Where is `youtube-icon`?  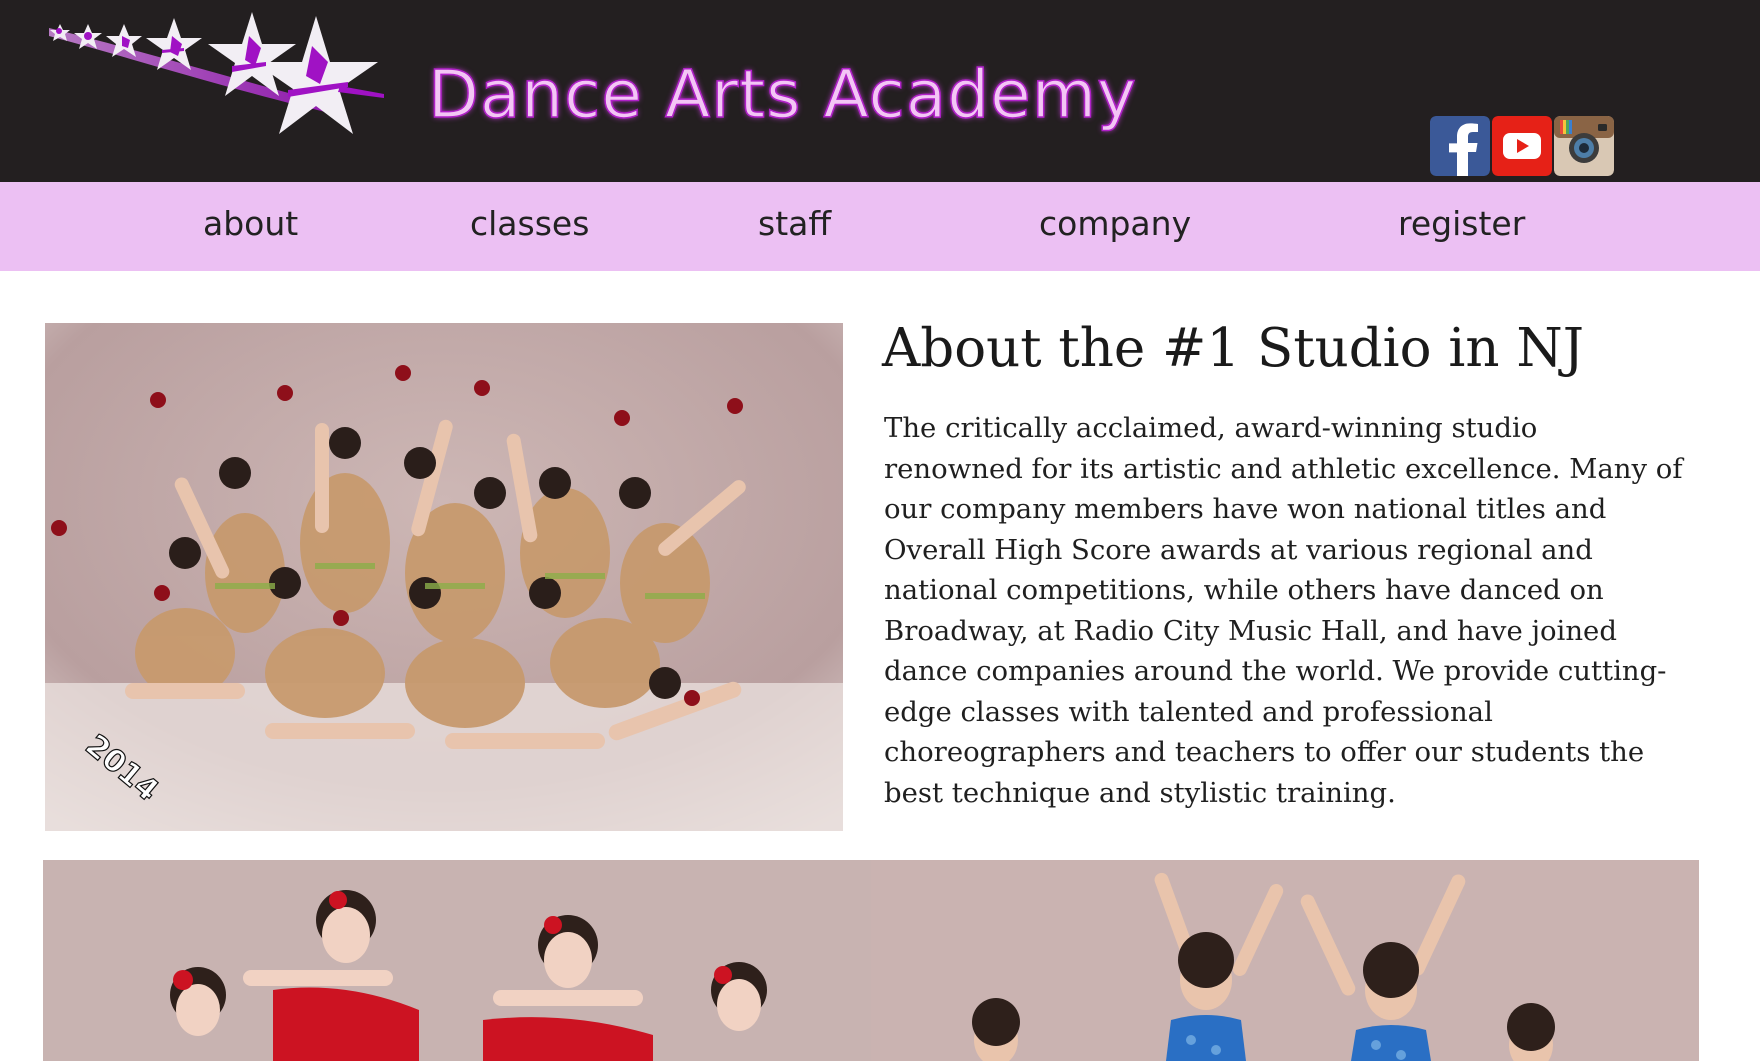
youtube-icon is located at coordinates (1522, 146).